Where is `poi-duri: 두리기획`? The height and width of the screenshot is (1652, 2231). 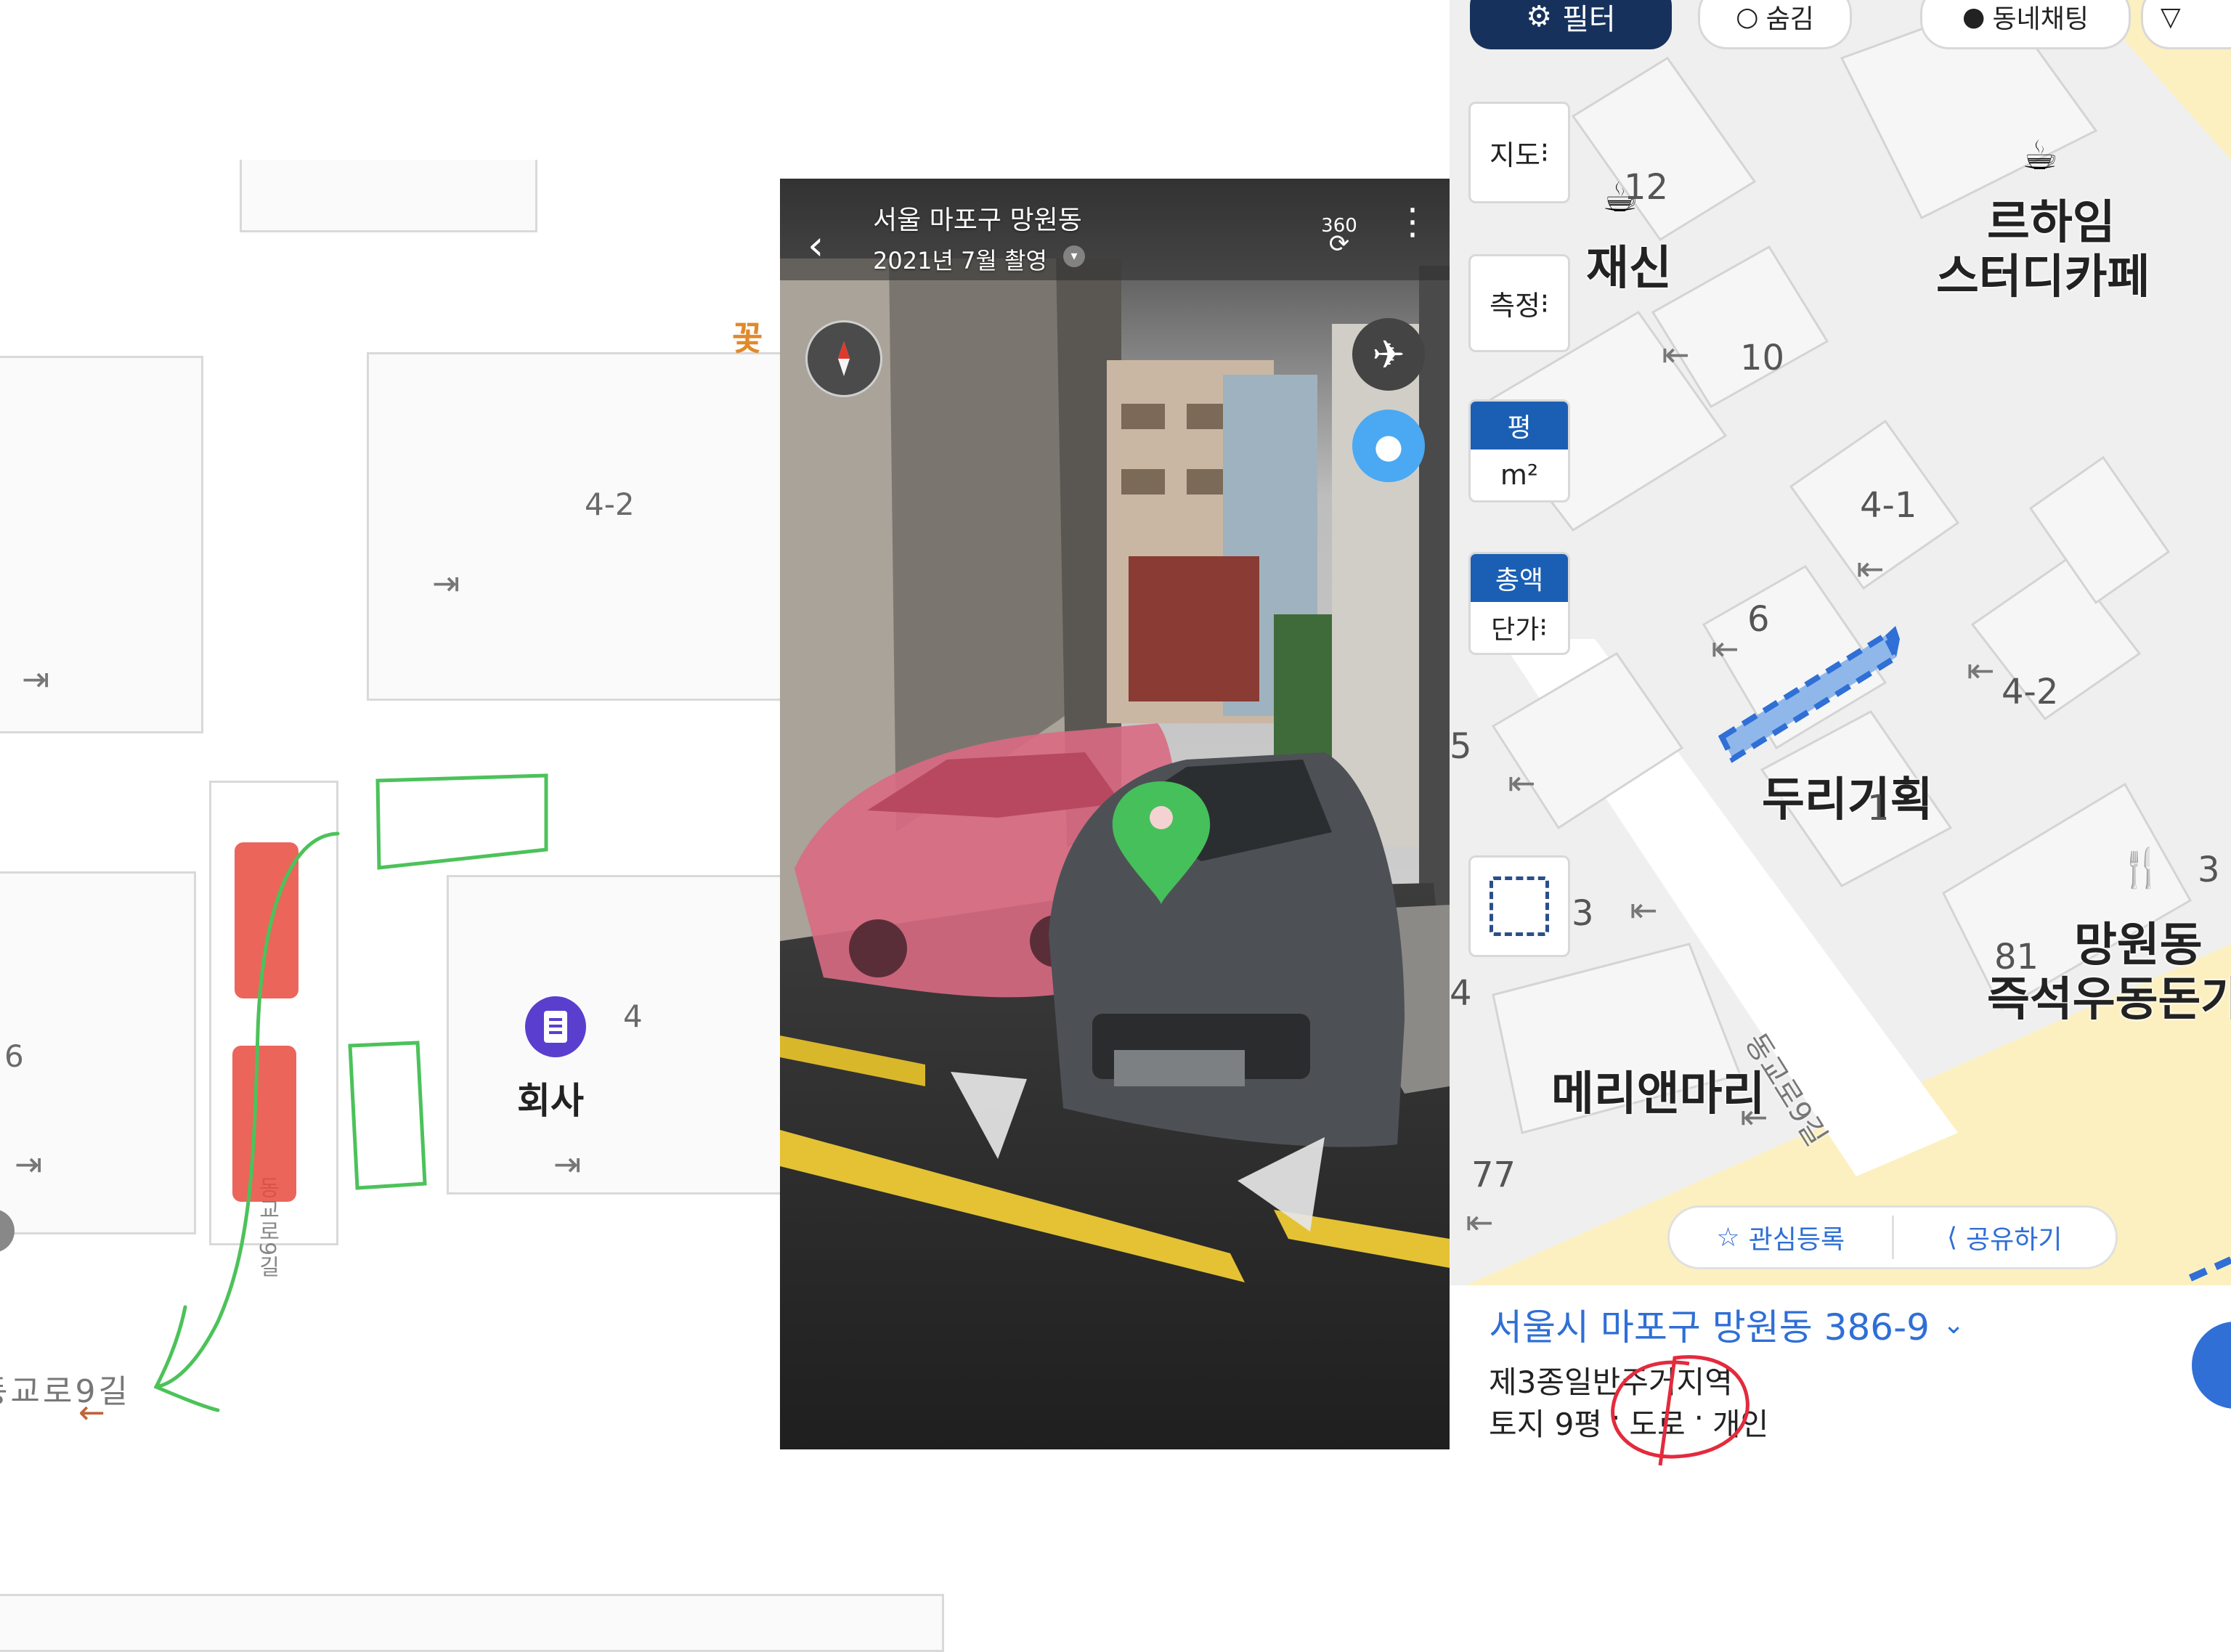
poi-duri: 두리기획 is located at coordinates (1847, 796).